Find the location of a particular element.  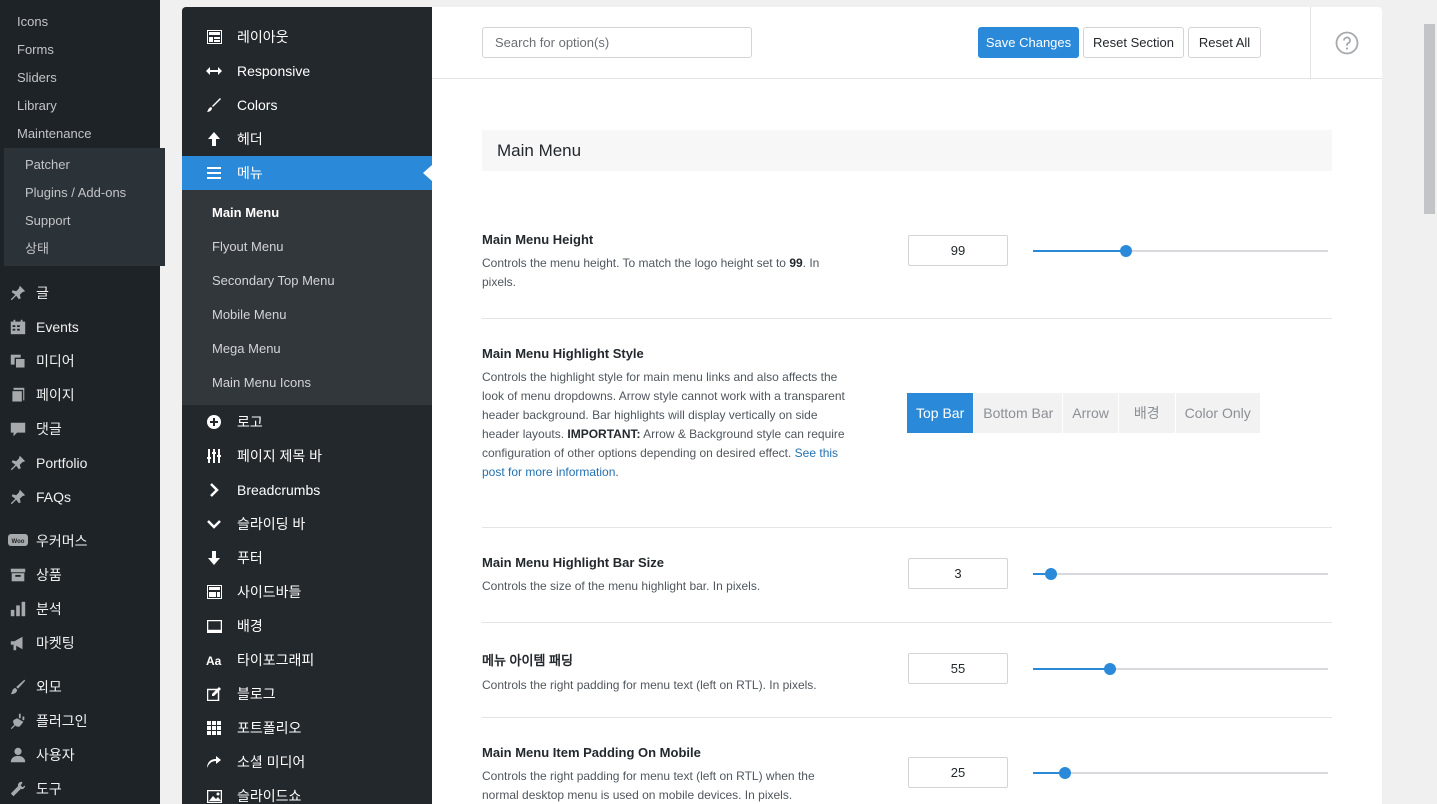

wp-submenu-icons: Icons is located at coordinates (80, 22).